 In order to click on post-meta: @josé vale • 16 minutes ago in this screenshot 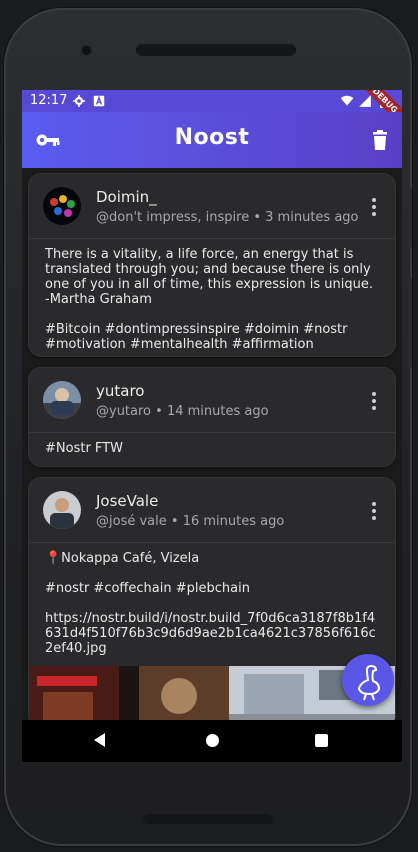, I will do `click(190, 521)`.